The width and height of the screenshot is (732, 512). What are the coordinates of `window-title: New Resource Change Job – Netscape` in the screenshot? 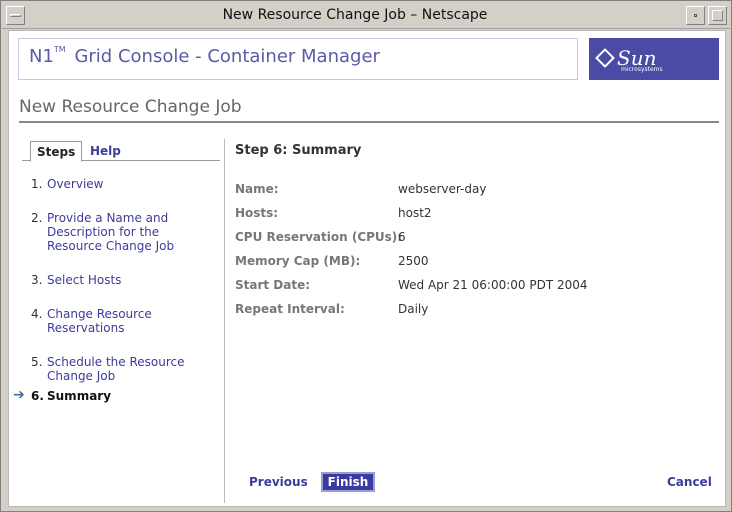 It's located at (355, 15).